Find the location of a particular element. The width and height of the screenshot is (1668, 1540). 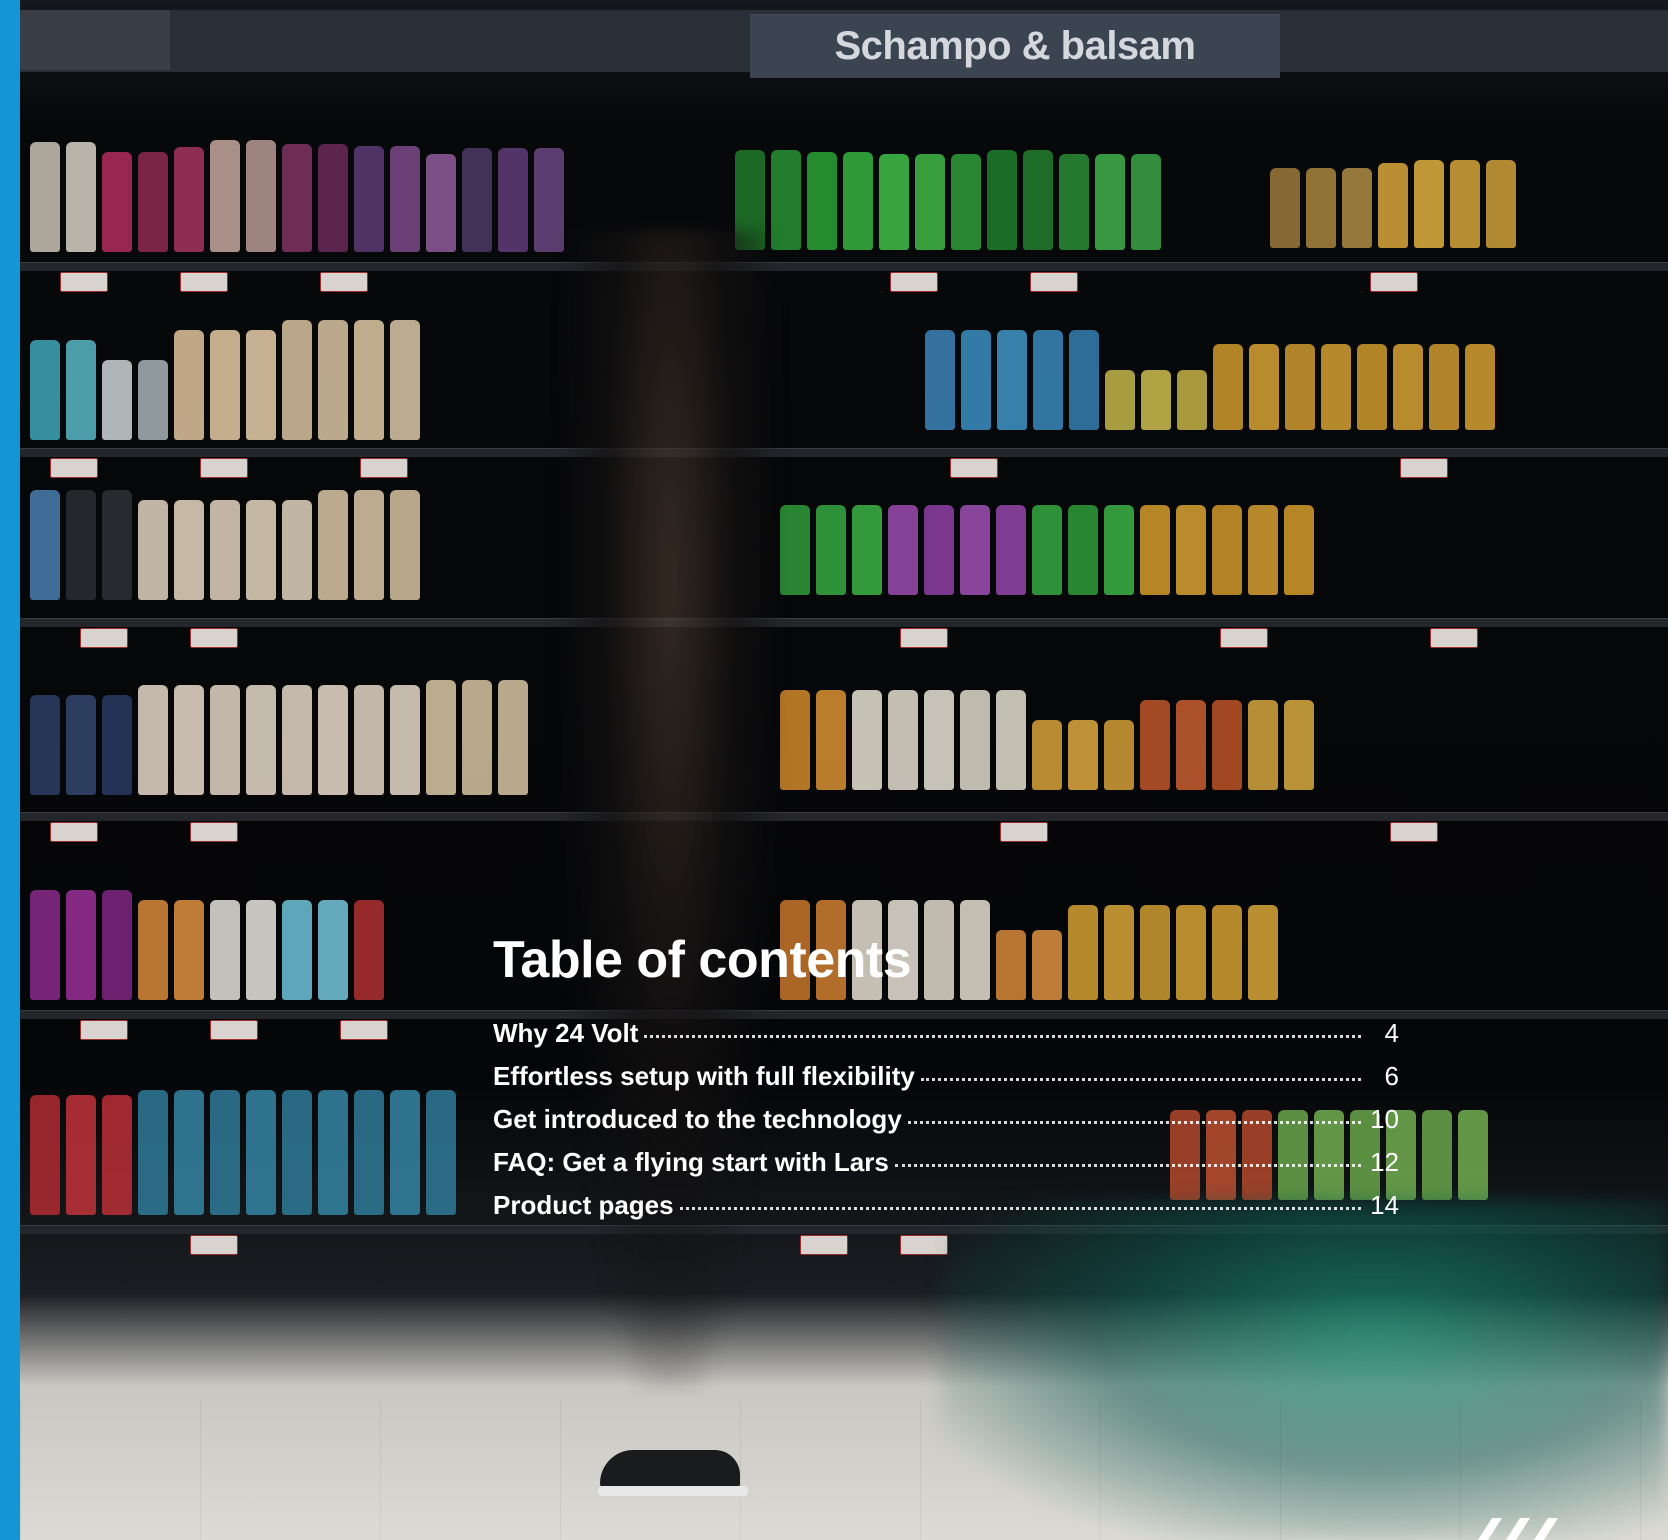

blue-edge-strip is located at coordinates (10, 770).